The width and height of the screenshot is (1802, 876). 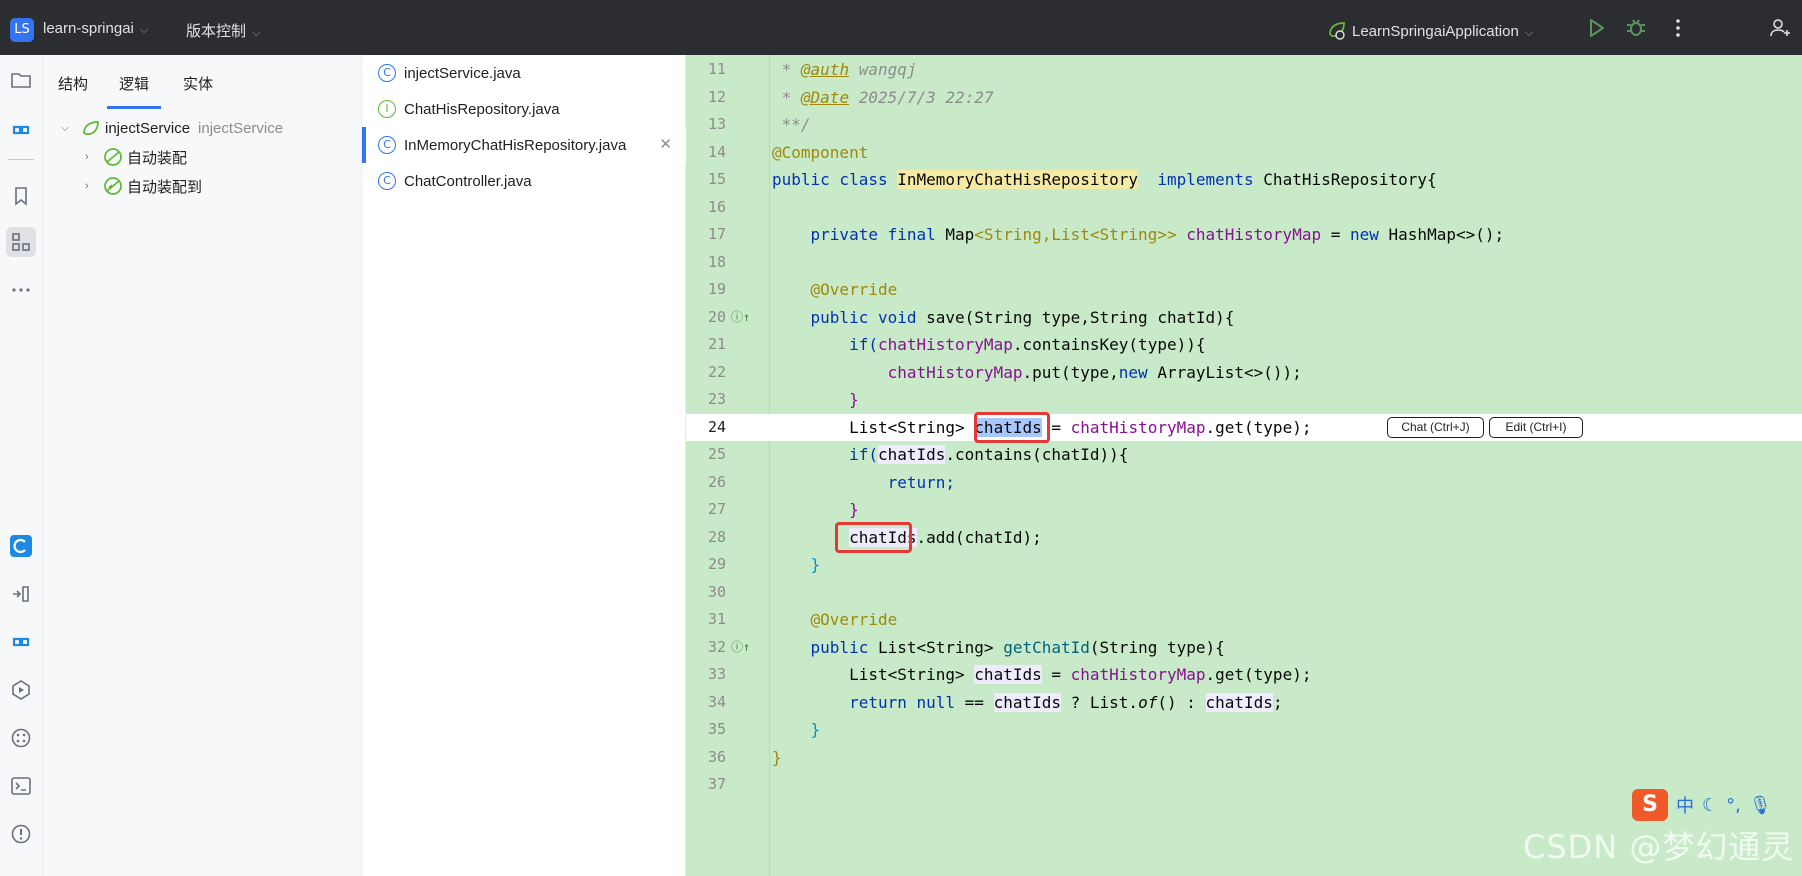 I want to click on code-line: 13 **/, so click(x=759, y=124).